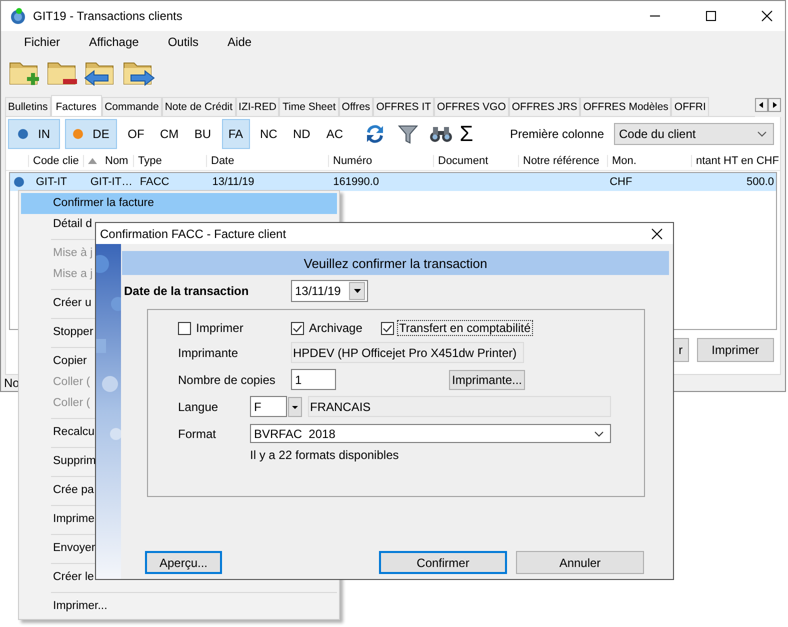 Image resolution: width=788 pixels, height=627 pixels. Describe the element at coordinates (267, 161) in the screenshot. I see `column-header: Date` at that location.